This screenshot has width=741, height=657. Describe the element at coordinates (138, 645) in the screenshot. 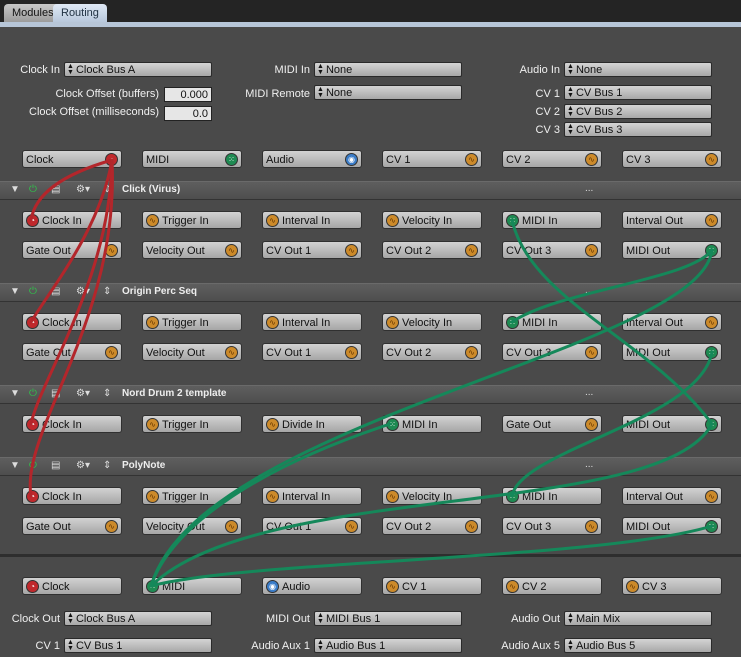

I see `cv1-out-select: ▲ ▼ CV Bus 1` at that location.